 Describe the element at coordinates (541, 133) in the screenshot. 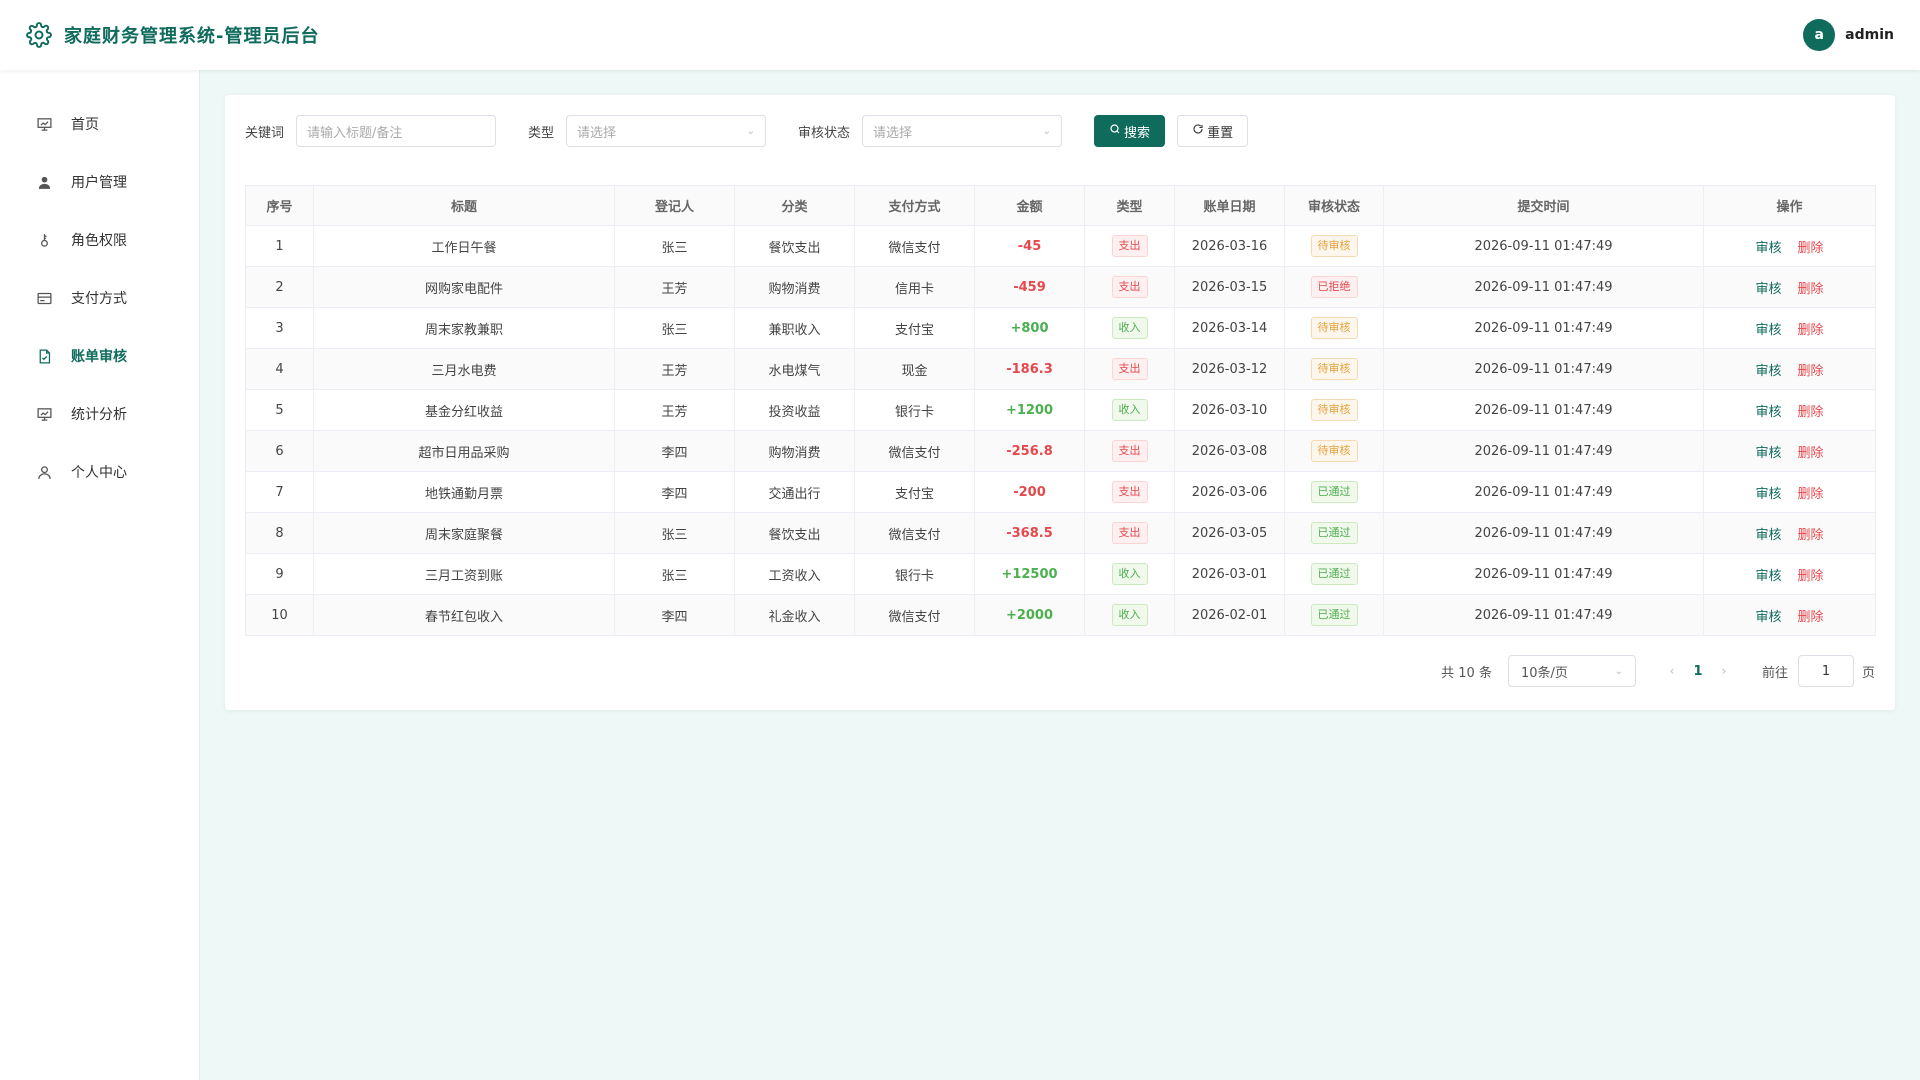

I see `type-label: 类型` at that location.